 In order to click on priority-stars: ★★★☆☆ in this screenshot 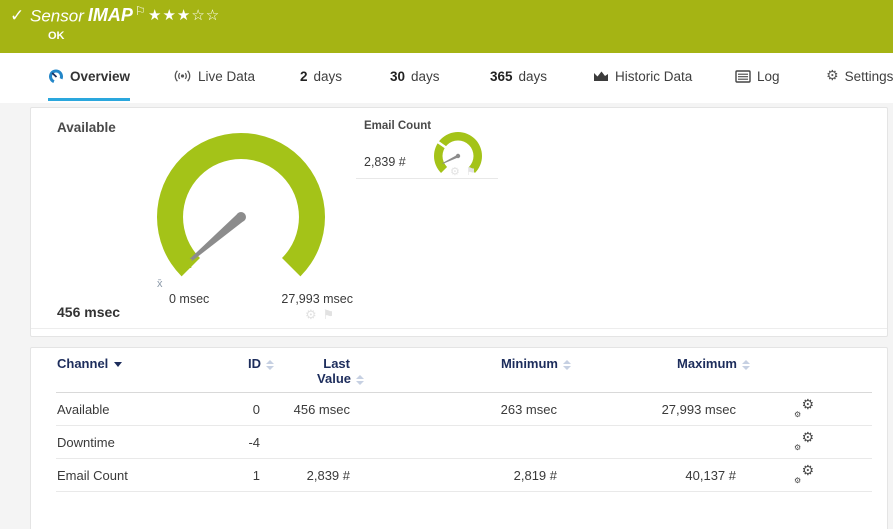, I will do `click(184, 15)`.